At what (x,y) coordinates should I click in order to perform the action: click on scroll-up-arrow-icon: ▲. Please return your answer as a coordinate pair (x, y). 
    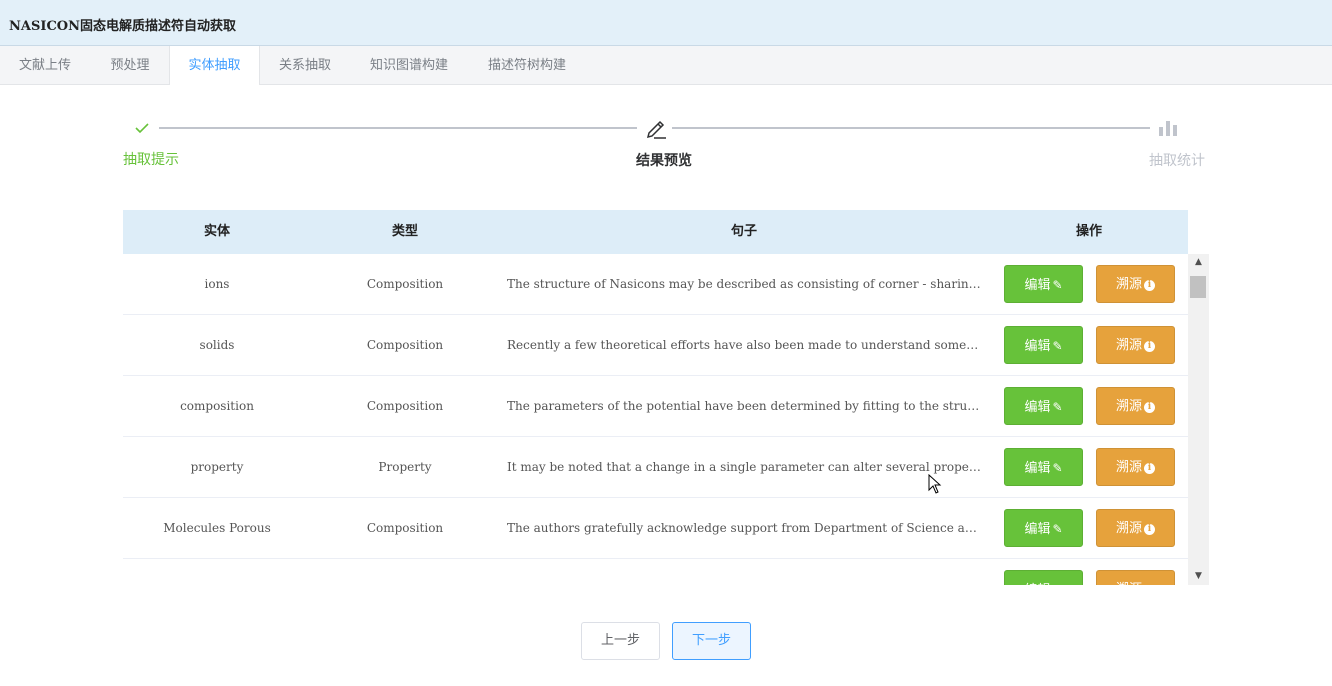
    Looking at the image, I should click on (1198, 262).